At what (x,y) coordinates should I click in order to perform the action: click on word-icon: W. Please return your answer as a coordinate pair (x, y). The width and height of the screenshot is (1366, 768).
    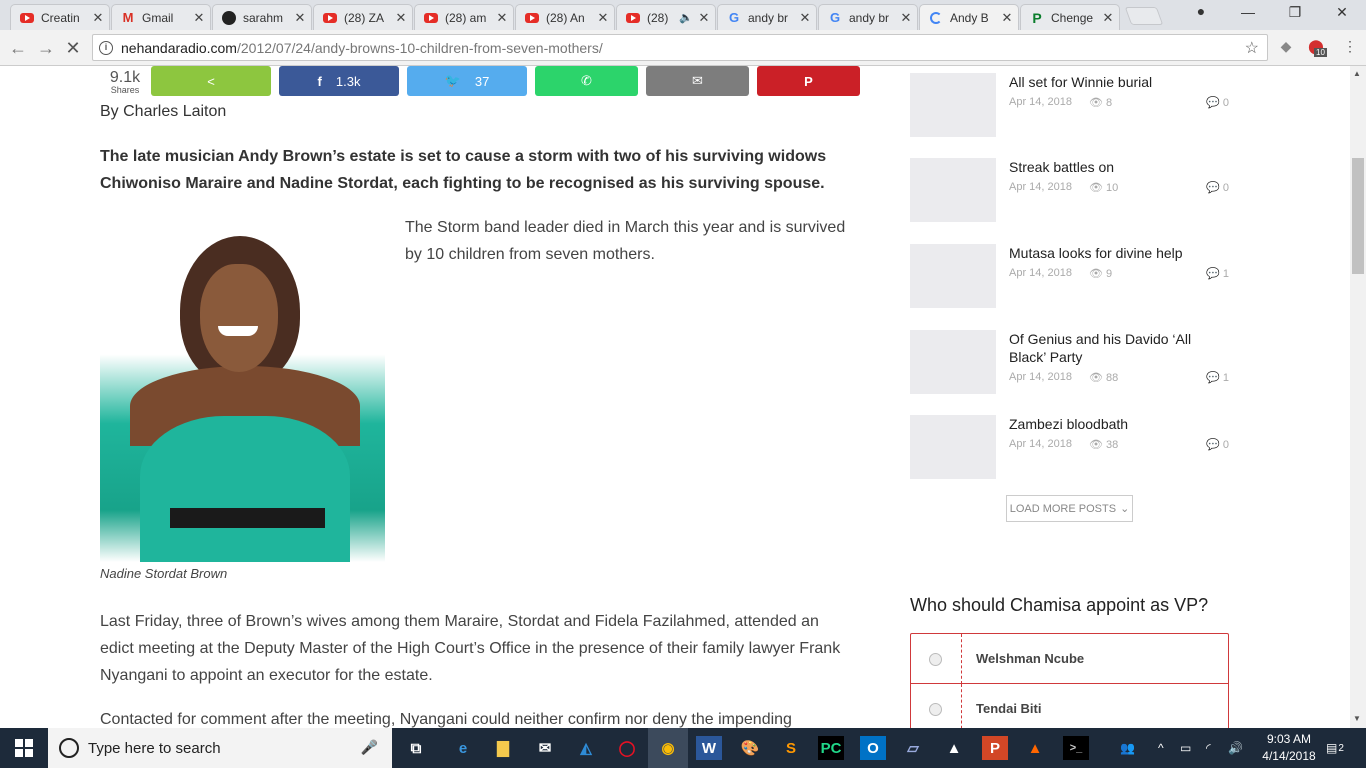
    Looking at the image, I should click on (709, 748).